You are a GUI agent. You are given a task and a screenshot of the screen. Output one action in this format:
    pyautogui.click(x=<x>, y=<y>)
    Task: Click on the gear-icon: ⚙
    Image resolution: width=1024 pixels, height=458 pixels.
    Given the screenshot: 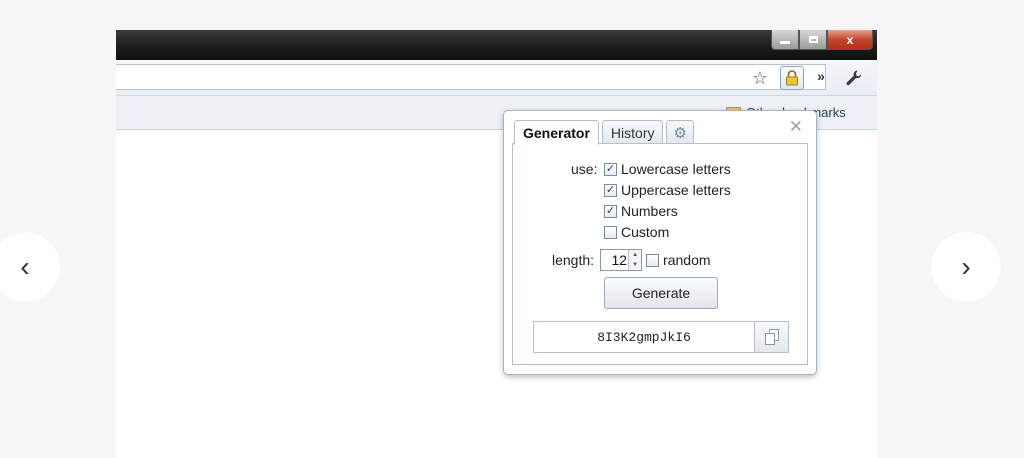 What is the action you would take?
    pyautogui.click(x=680, y=133)
    